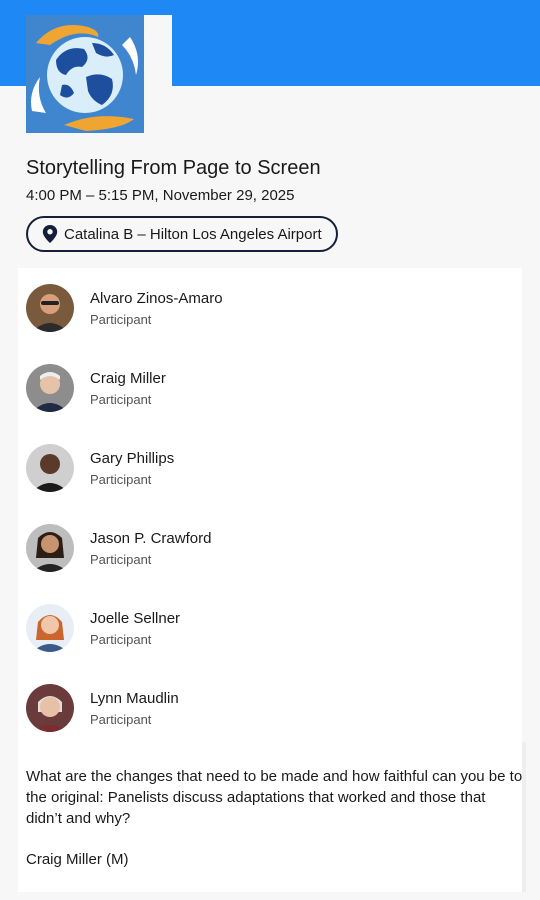  Describe the element at coordinates (156, 298) in the screenshot. I see `participant-name: Alvaro Zinos-Amaro` at that location.